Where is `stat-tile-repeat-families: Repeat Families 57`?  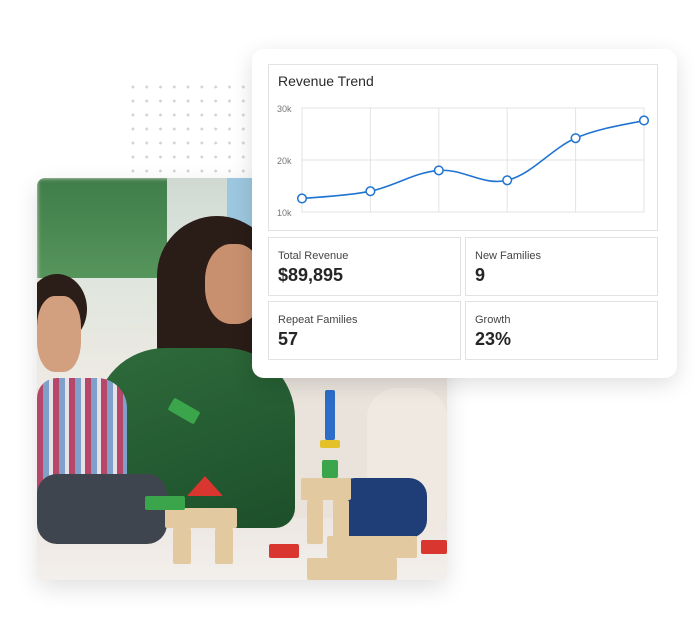 stat-tile-repeat-families: Repeat Families 57 is located at coordinates (364, 330).